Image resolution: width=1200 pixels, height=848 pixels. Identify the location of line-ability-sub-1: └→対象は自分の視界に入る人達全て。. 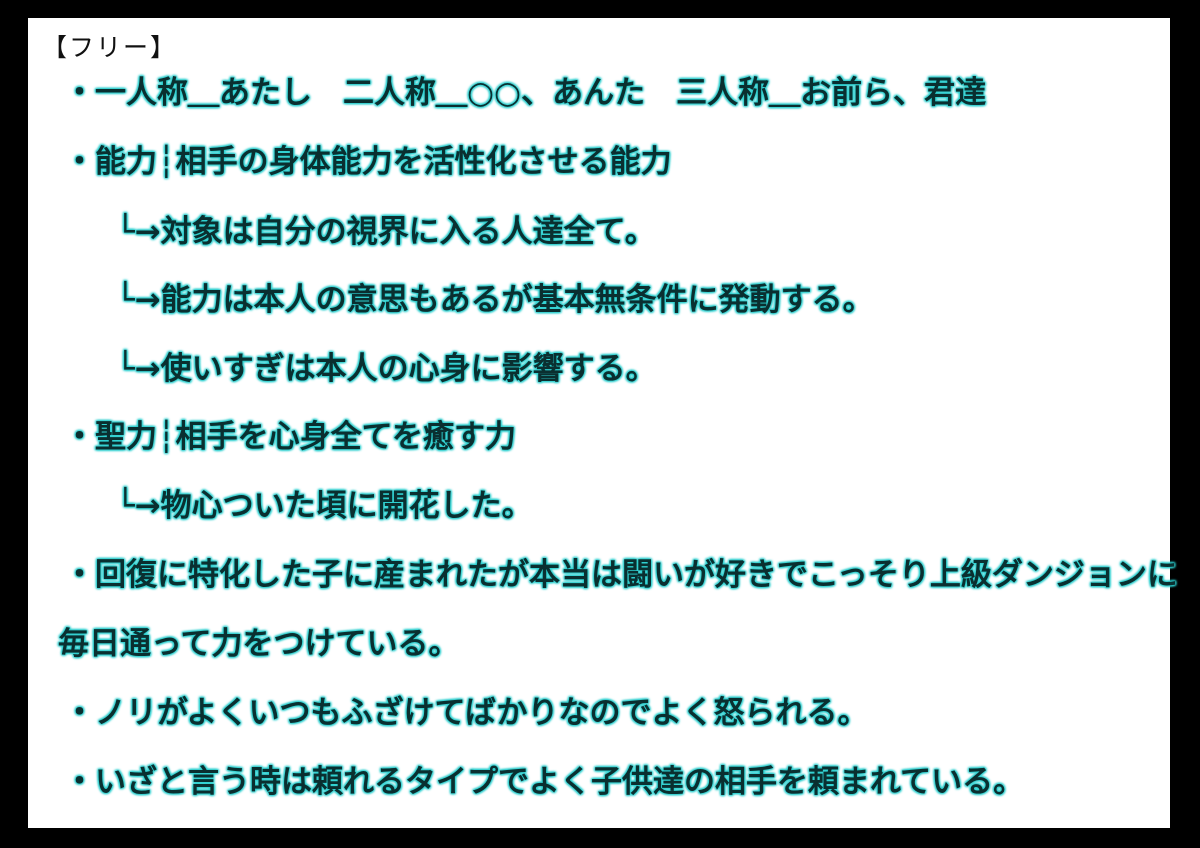
(386, 232).